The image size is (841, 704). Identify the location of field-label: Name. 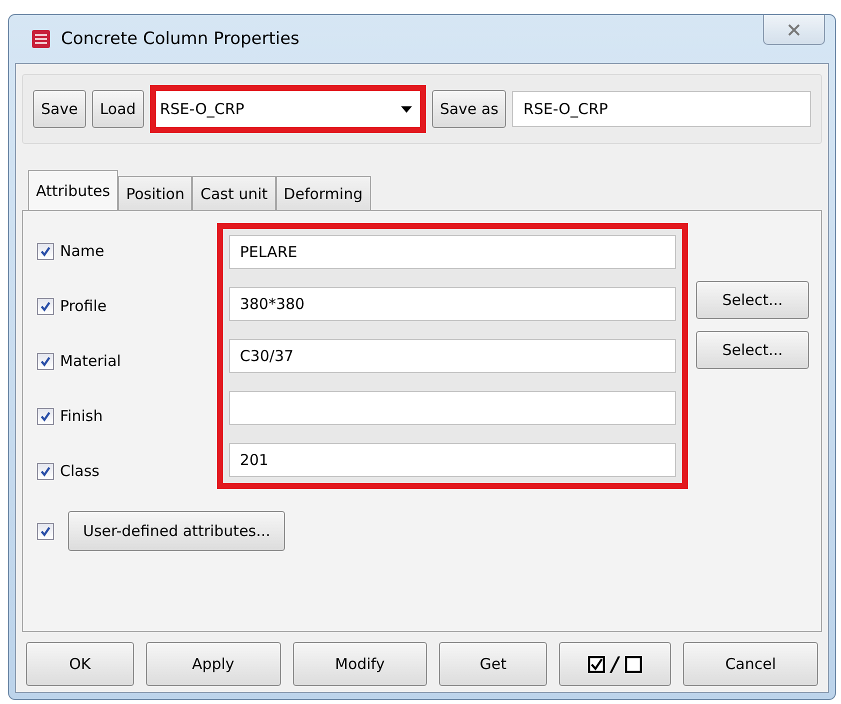
(82, 251).